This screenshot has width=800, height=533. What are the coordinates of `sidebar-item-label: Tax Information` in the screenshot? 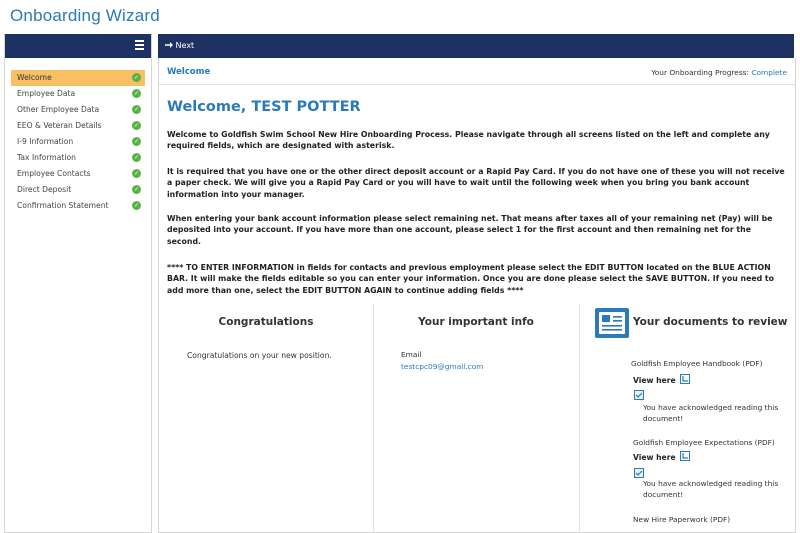 It's located at (46, 157).